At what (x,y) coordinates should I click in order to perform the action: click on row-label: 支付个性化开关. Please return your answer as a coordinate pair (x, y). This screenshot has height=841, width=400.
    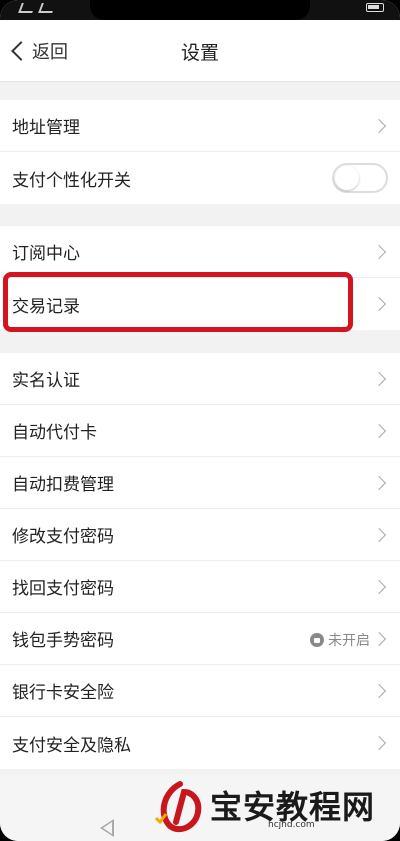
    Looking at the image, I should click on (71, 180).